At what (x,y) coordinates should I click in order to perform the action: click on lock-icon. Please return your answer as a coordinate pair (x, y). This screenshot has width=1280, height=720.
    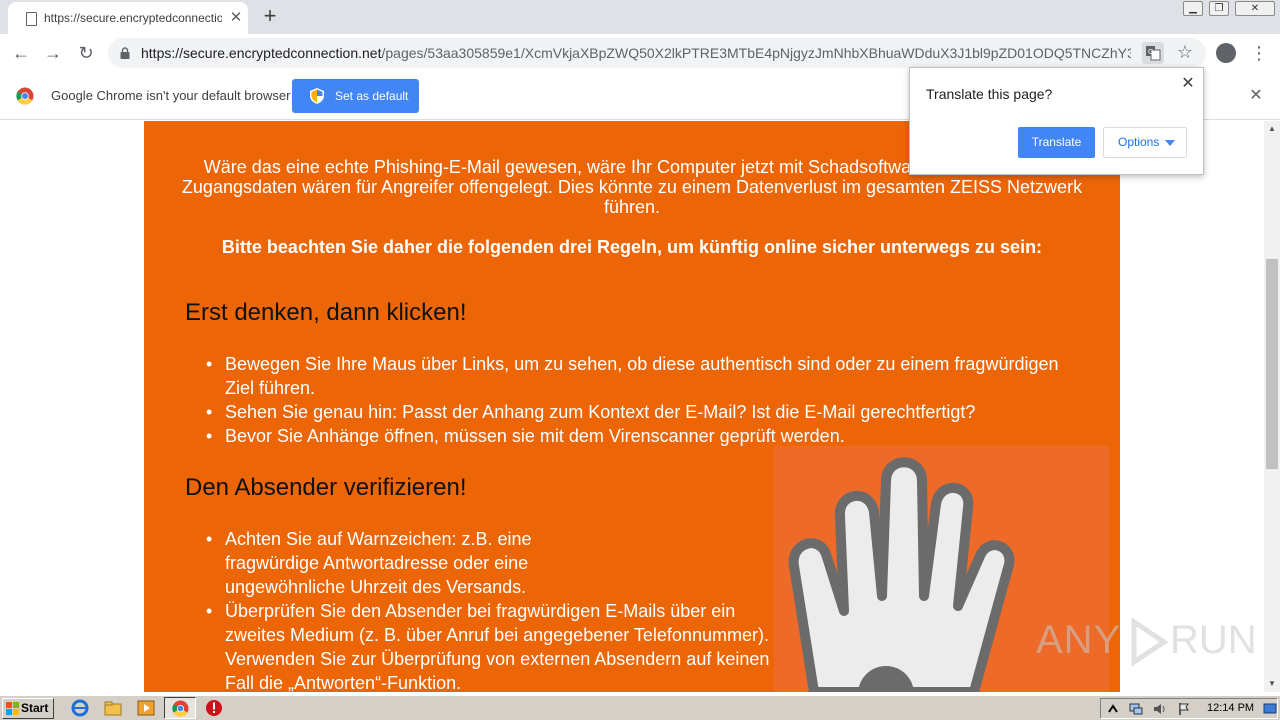
    Looking at the image, I should click on (125, 53).